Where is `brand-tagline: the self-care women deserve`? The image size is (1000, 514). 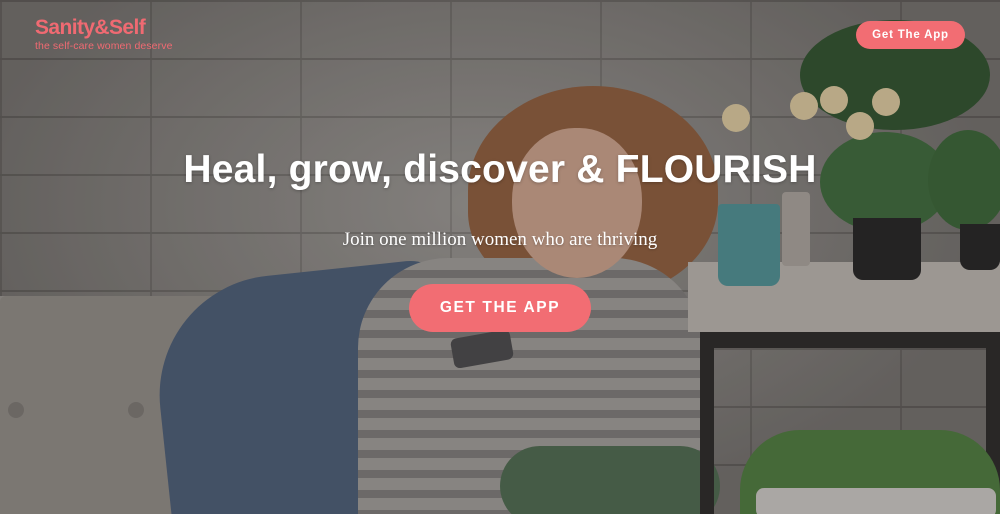
brand-tagline: the self-care women deserve is located at coordinates (104, 46).